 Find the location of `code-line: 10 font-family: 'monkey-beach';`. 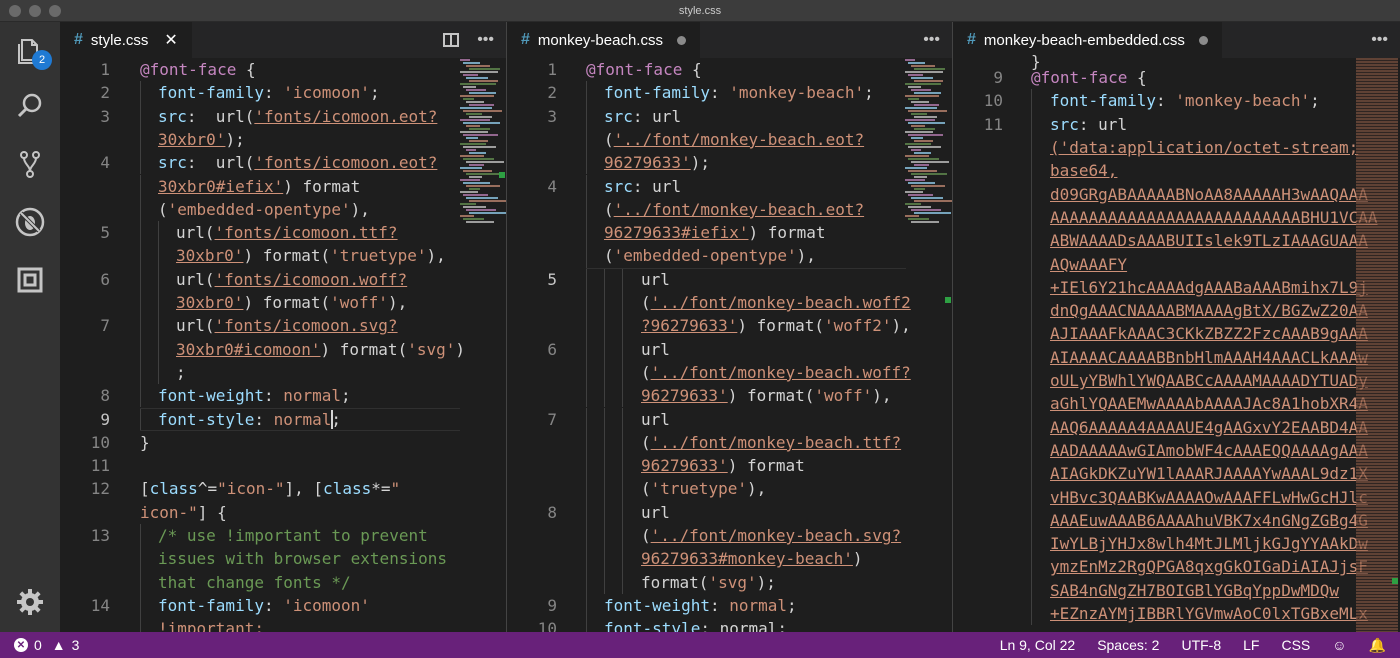

code-line: 10 font-family: 'monkey-beach'; is located at coordinates (1176, 101).